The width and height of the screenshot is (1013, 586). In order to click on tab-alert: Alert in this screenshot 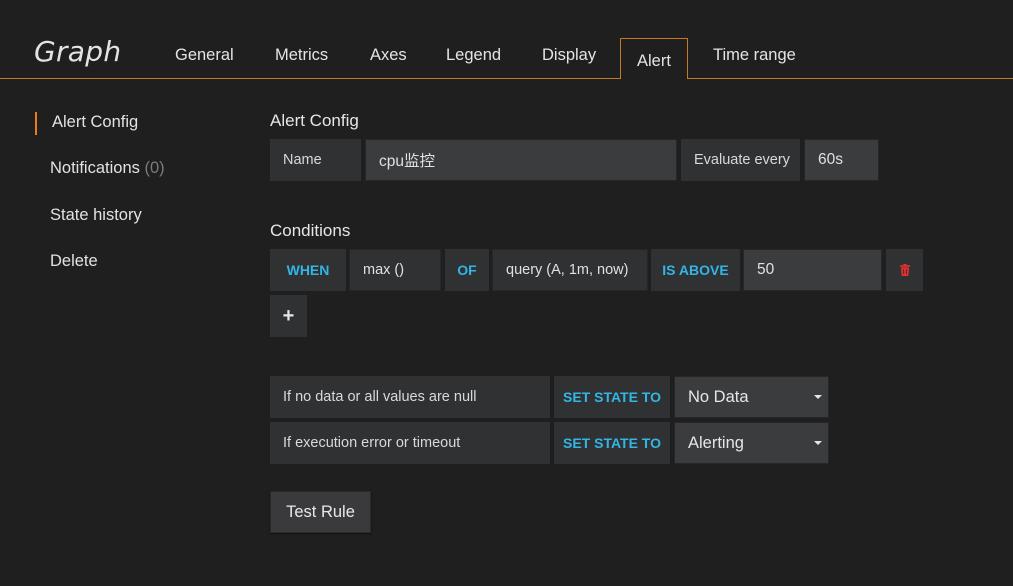, I will do `click(654, 58)`.